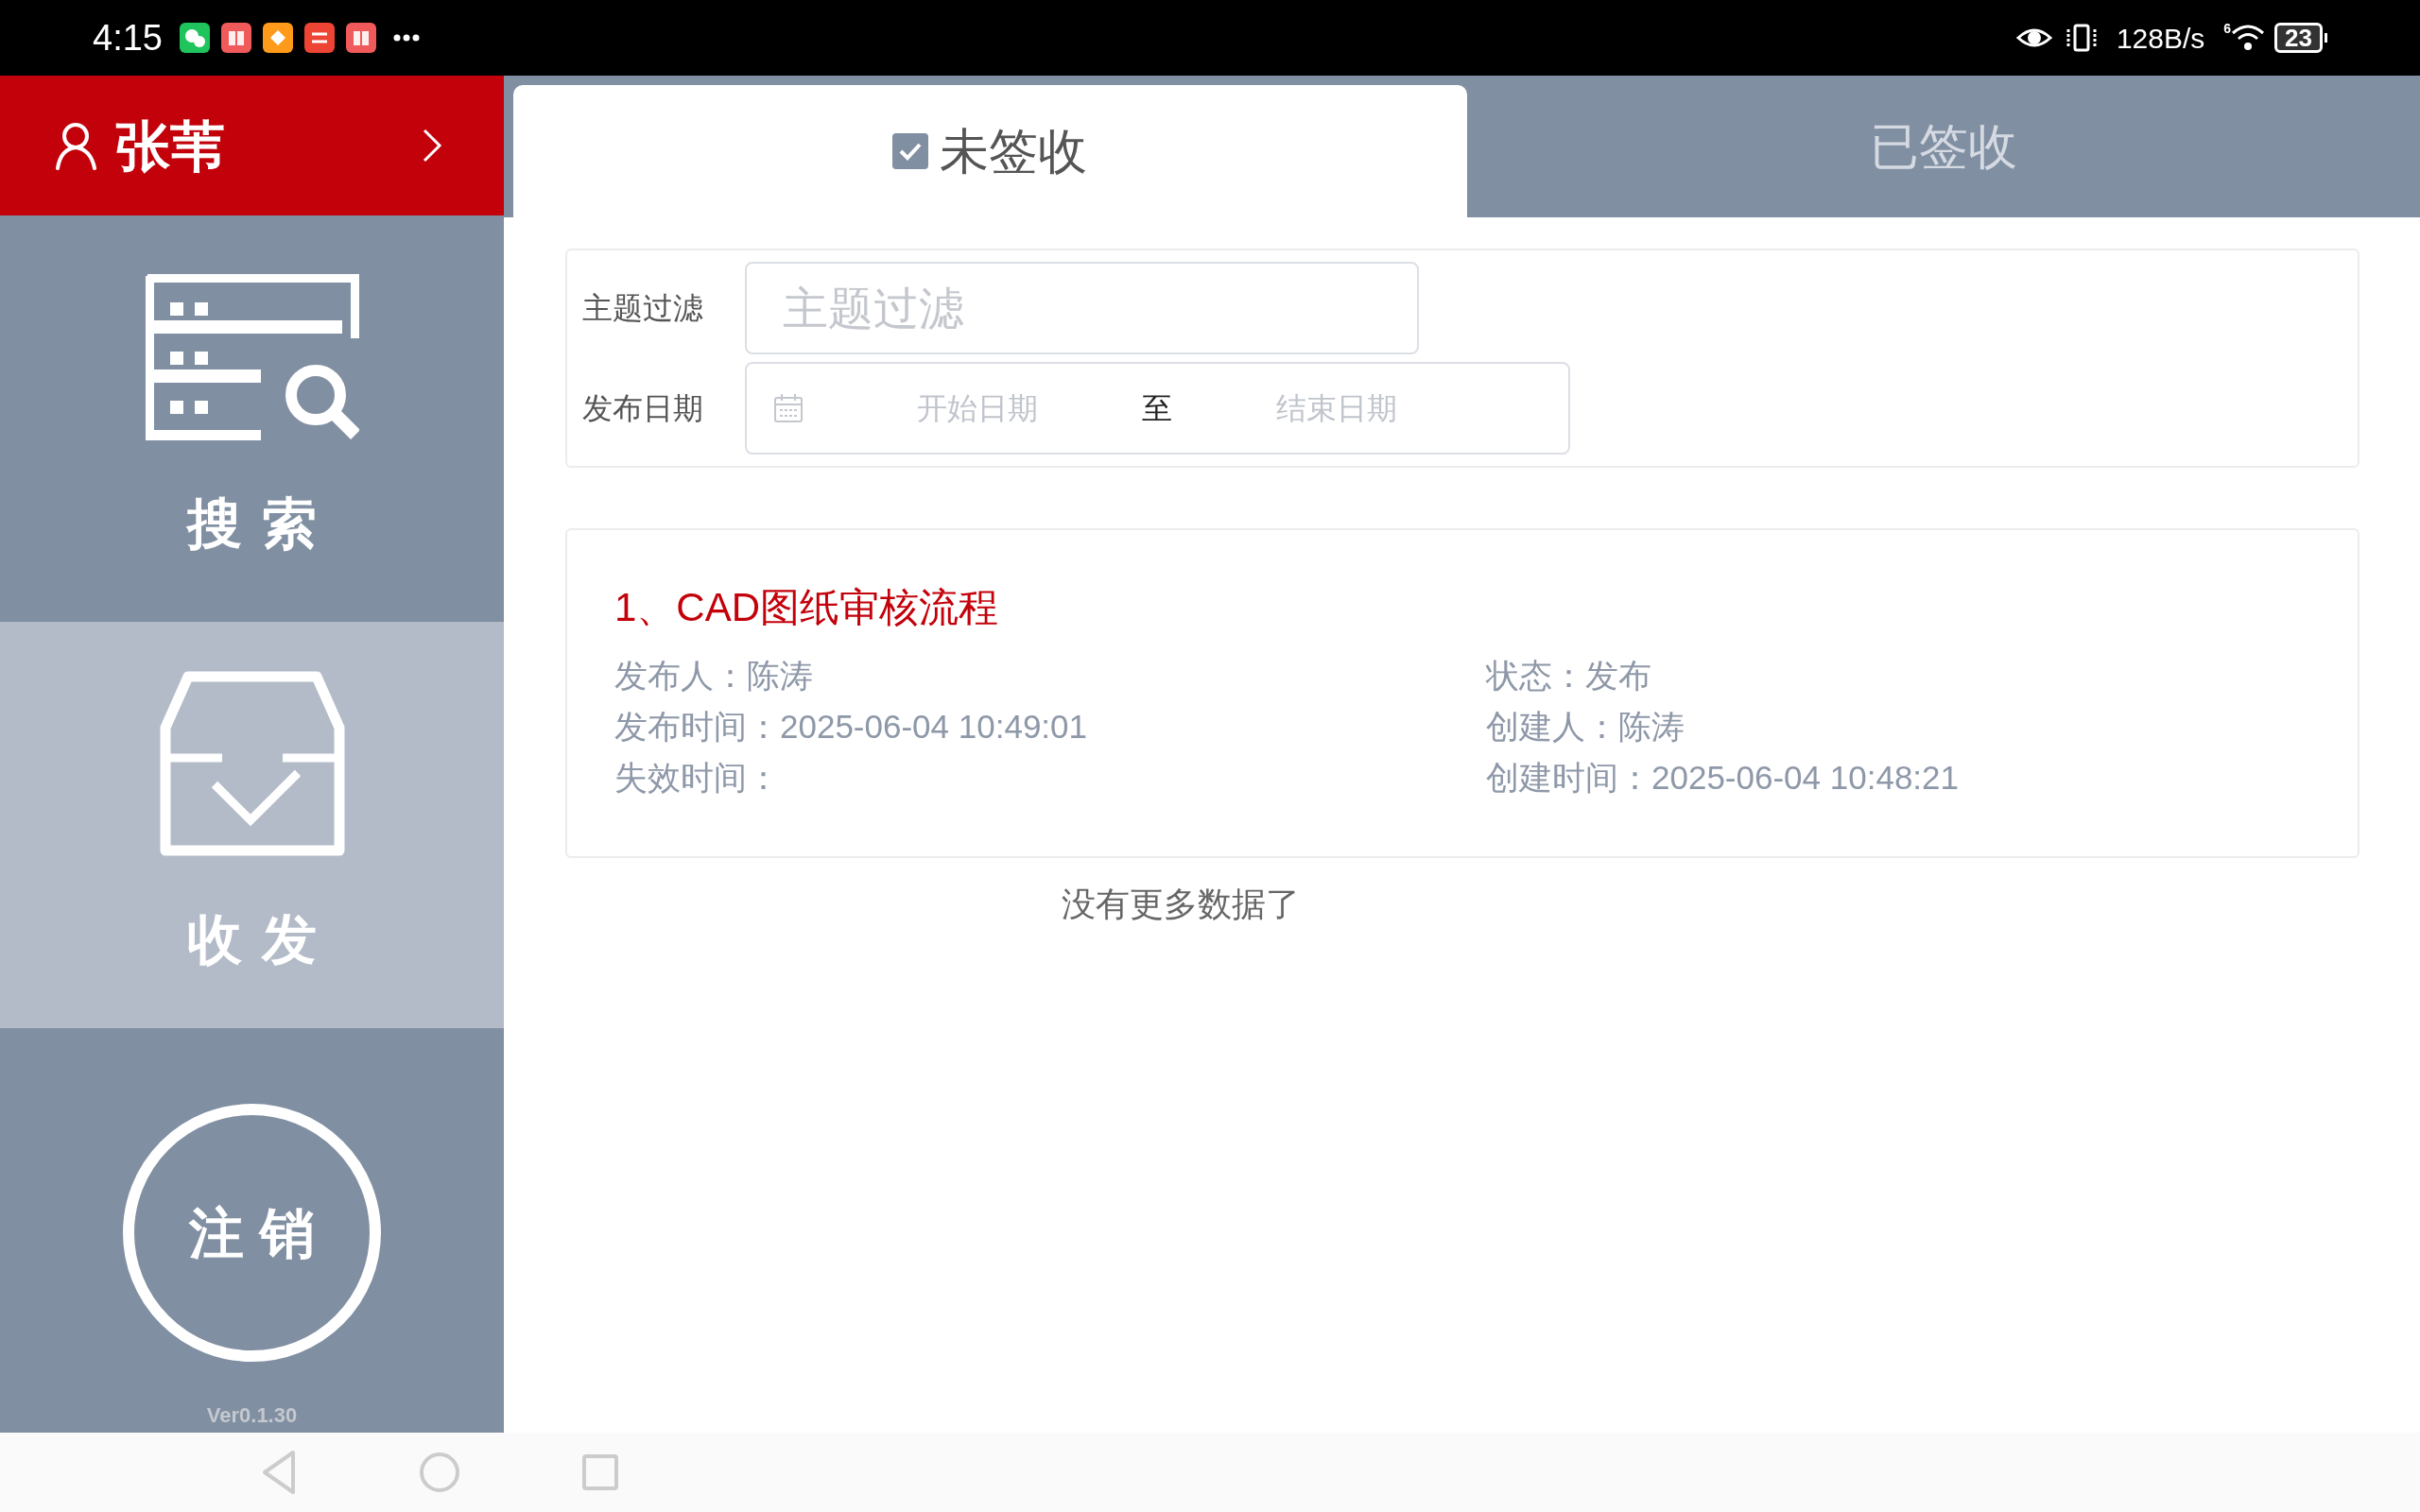  What do you see at coordinates (643, 308) in the screenshot?
I see `filter-label: 主题过滤` at bounding box center [643, 308].